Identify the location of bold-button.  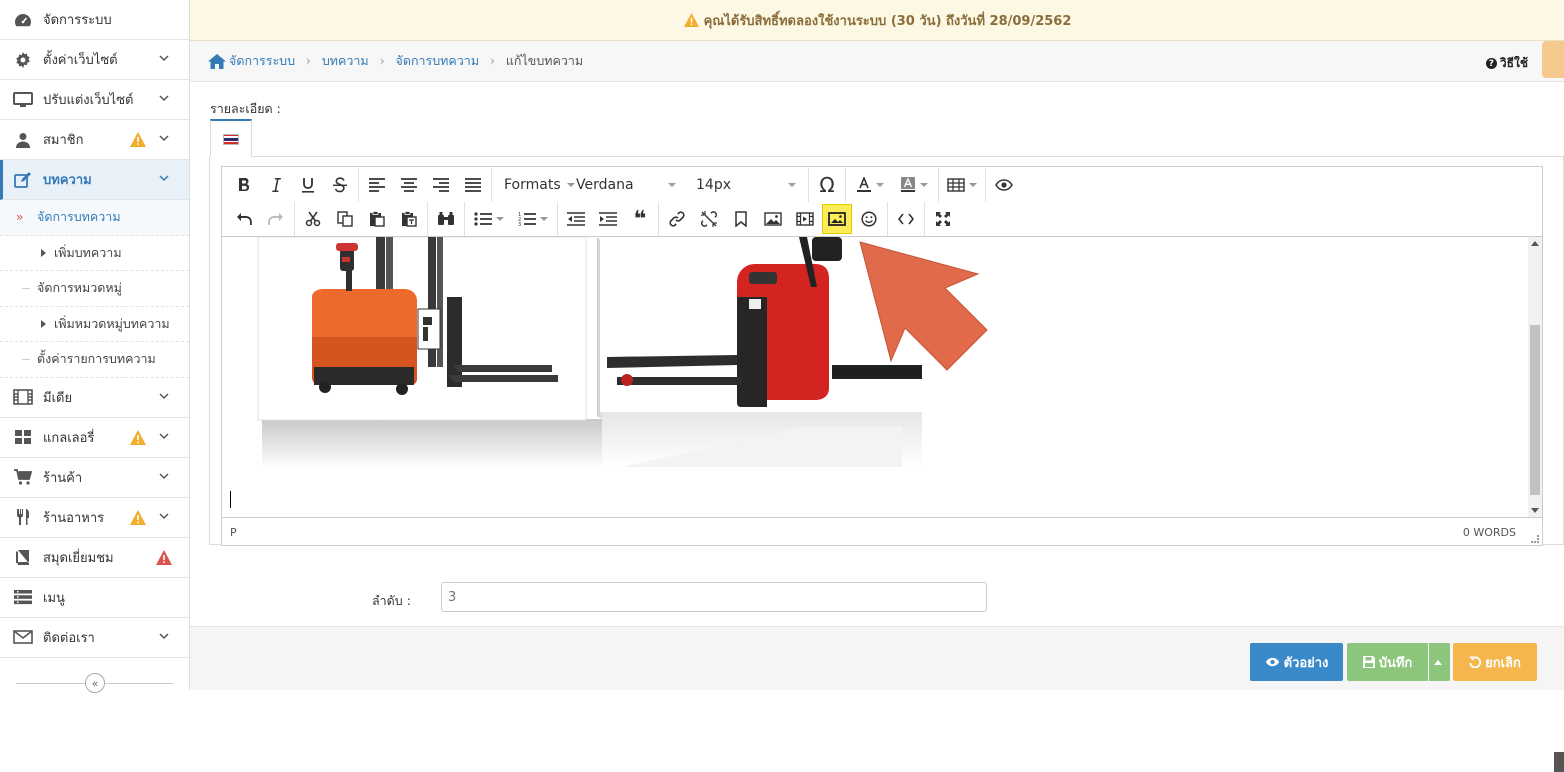
(244, 185).